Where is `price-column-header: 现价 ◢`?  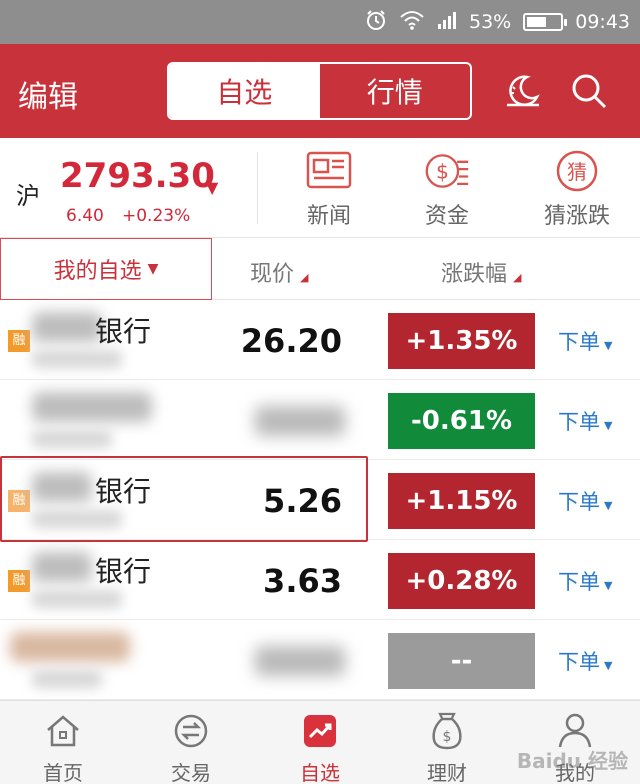
price-column-header: 现价 ◢ is located at coordinates (279, 272).